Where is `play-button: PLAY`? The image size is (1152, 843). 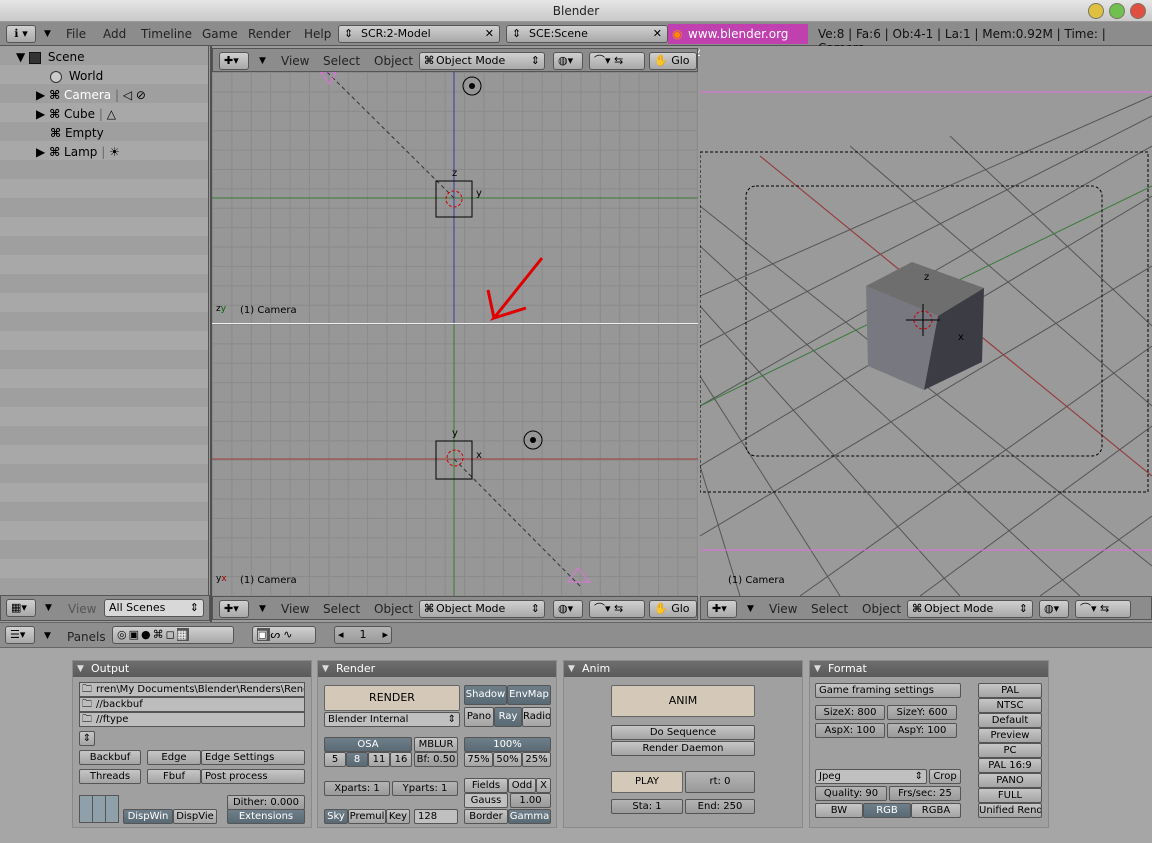 play-button: PLAY is located at coordinates (647, 782).